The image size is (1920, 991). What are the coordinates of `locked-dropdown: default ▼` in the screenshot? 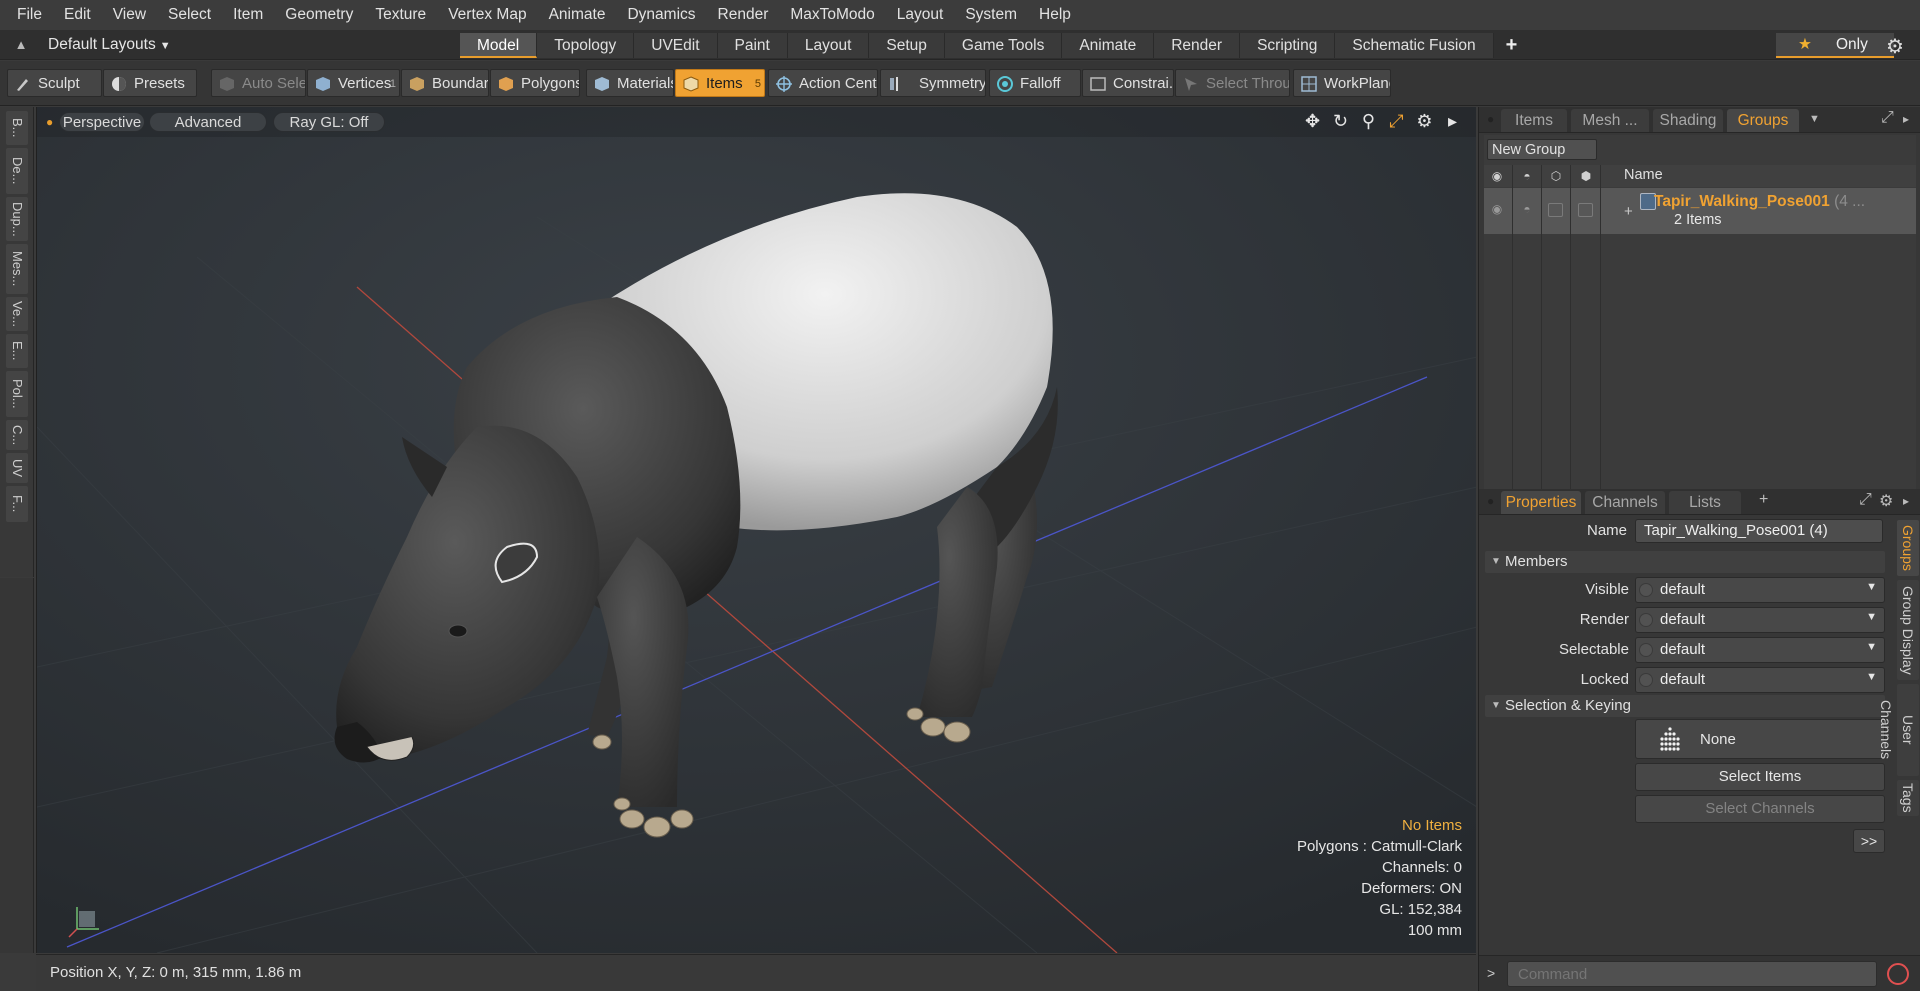 It's located at (1760, 680).